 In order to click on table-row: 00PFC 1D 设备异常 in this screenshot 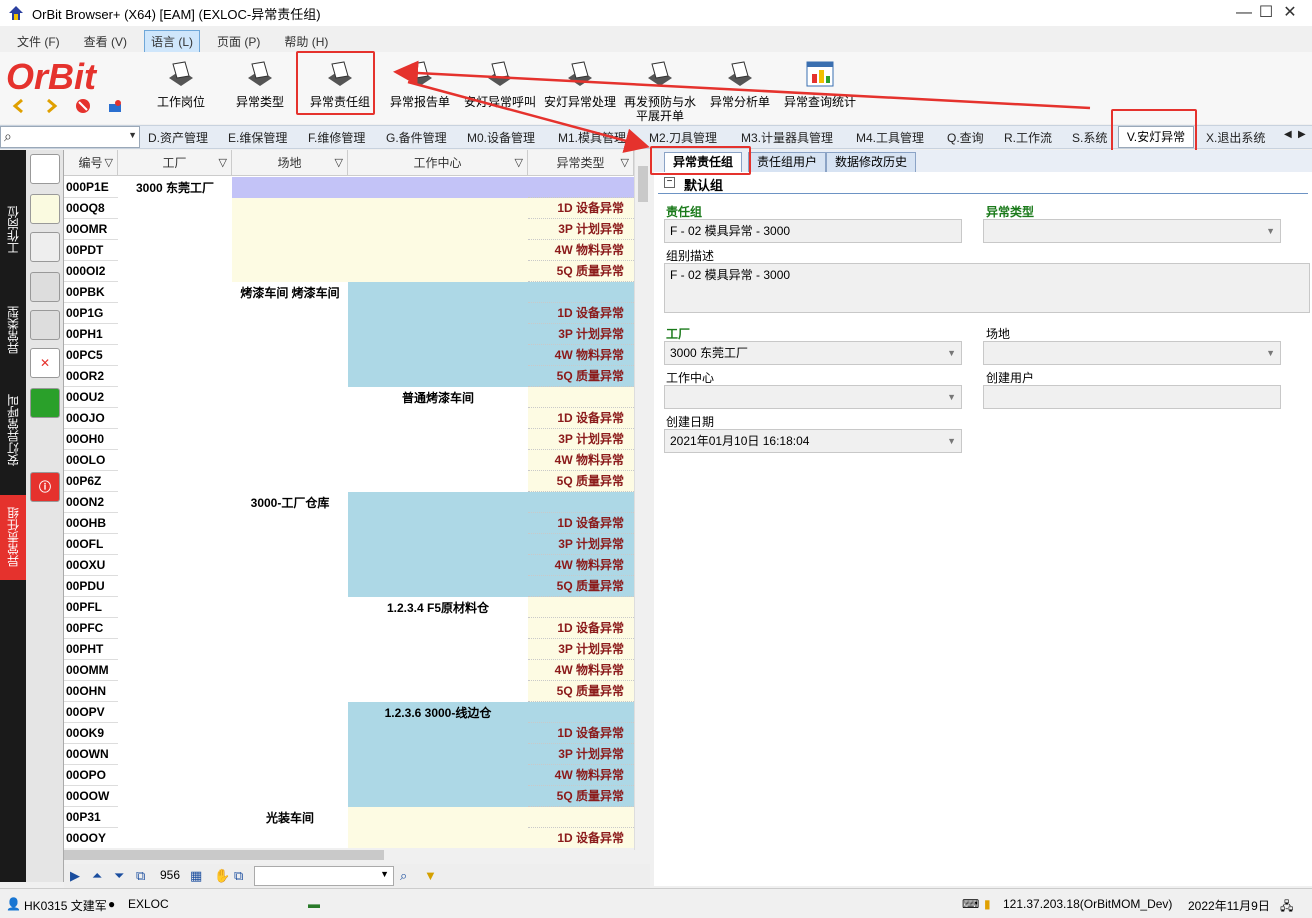, I will do `click(349, 628)`.